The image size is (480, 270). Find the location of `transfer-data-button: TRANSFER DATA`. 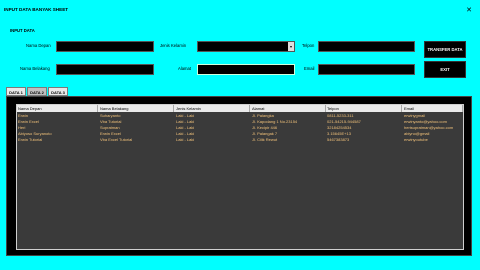

transfer-data-button: TRANSFER DATA is located at coordinates (445, 49).